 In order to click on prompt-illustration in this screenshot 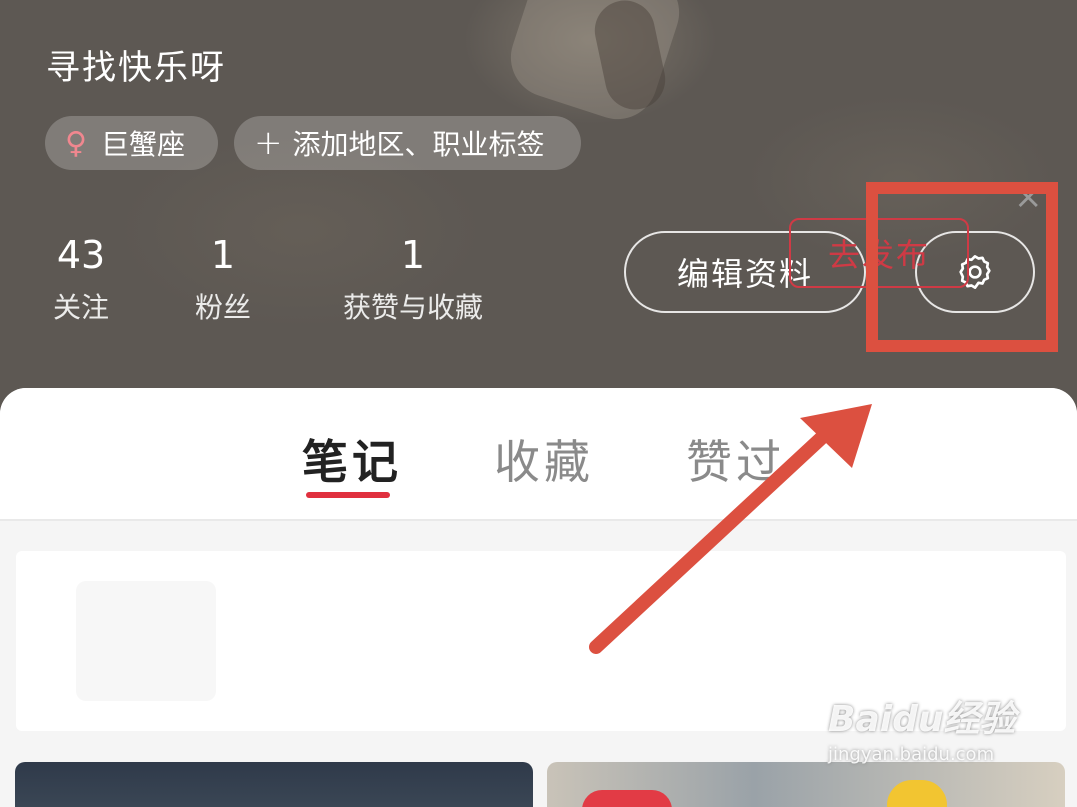, I will do `click(146, 641)`.